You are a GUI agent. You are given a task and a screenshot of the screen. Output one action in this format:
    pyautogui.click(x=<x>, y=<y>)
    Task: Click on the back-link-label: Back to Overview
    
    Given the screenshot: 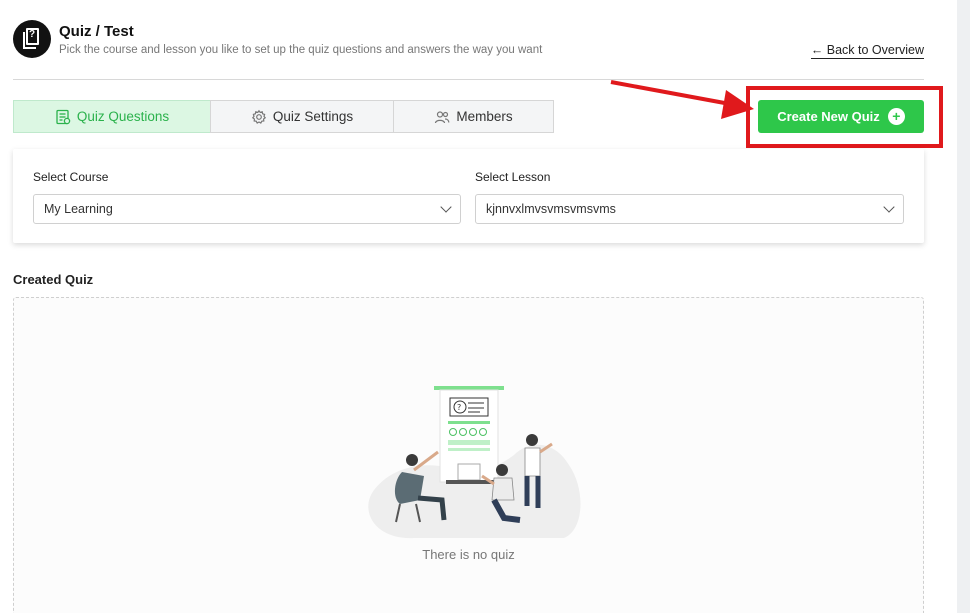 What is the action you would take?
    pyautogui.click(x=875, y=50)
    